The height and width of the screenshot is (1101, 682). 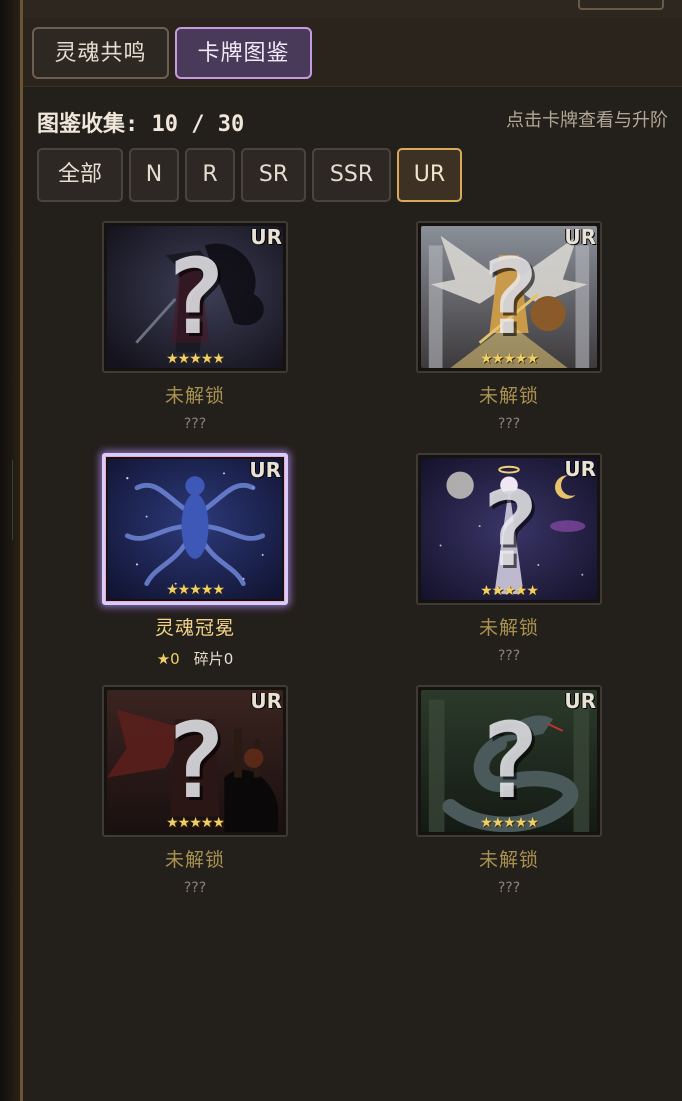 I want to click on tab-bar: 灵魂共鸣 卡牌图鉴, so click(x=352, y=52).